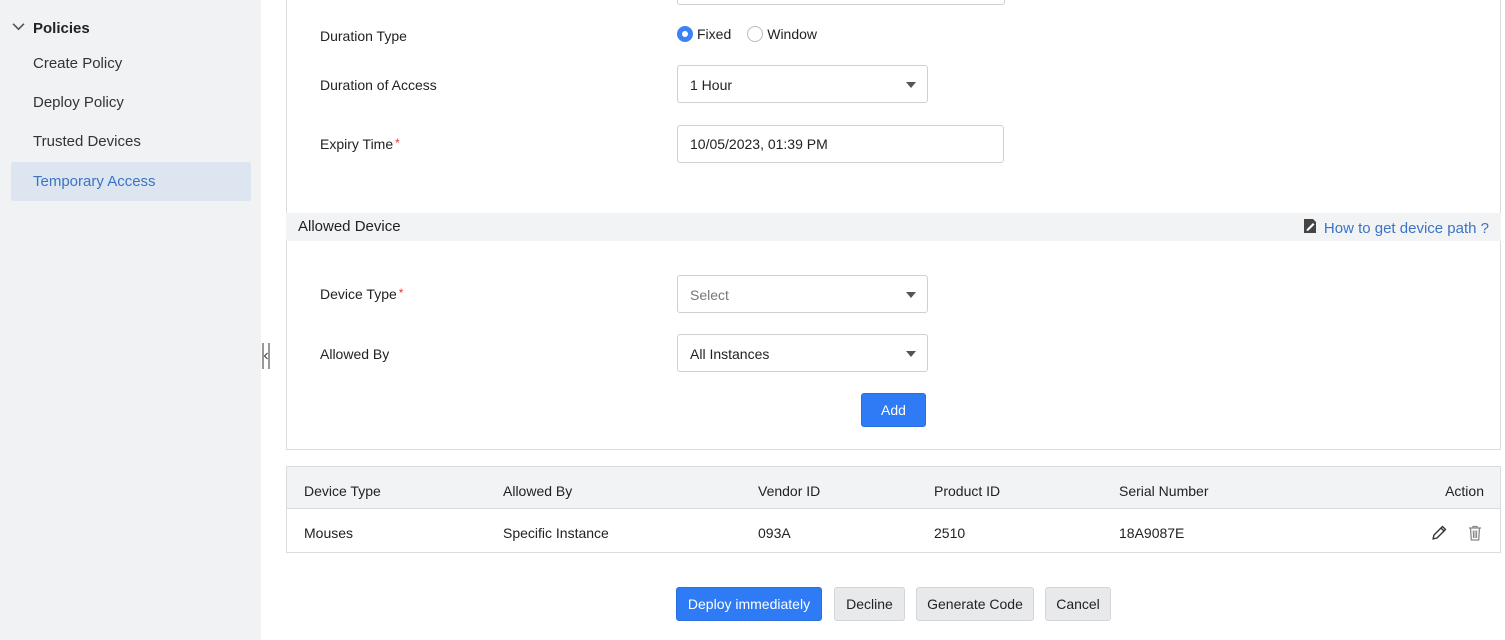  I want to click on expiry-time-input: 10/05/2023, 01:39 PM, so click(840, 144).